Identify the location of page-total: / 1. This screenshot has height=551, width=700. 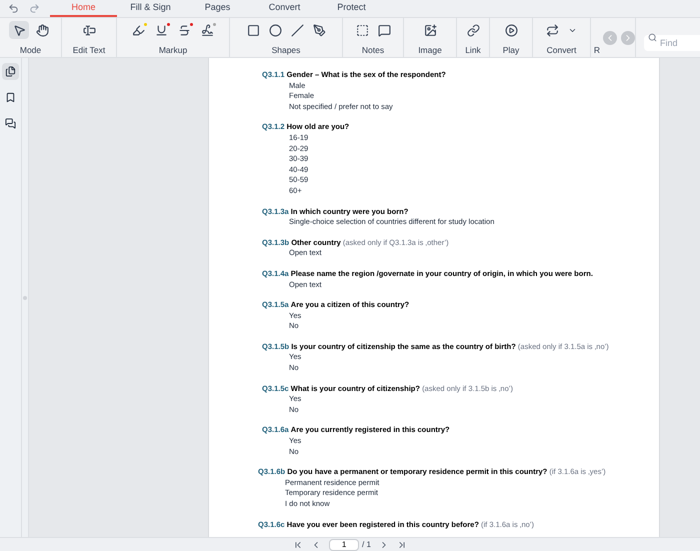
(366, 544).